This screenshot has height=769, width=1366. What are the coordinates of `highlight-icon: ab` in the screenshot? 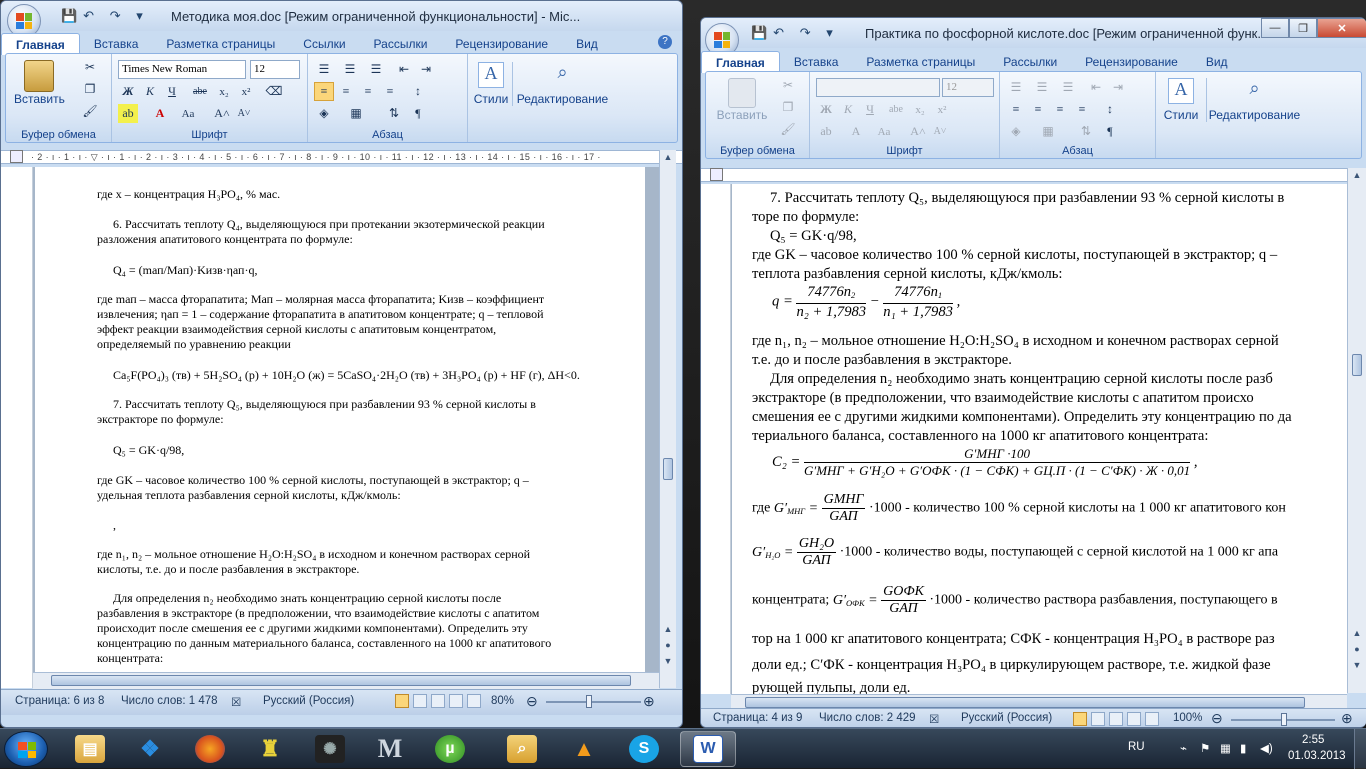 It's located at (826, 131).